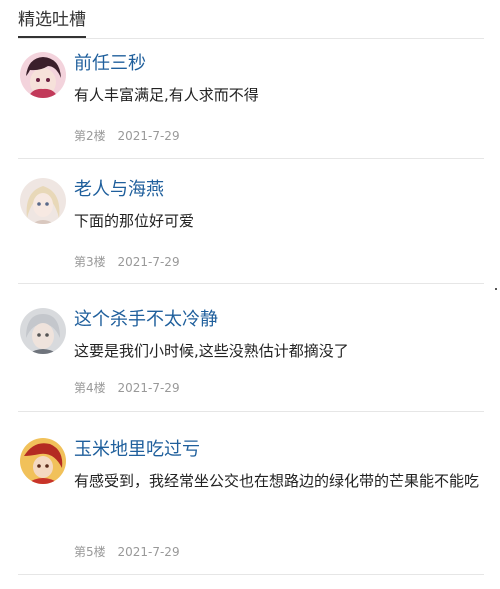 The height and width of the screenshot is (589, 500). I want to click on comment-meta: 第4楼 2021-7-29, so click(127, 388).